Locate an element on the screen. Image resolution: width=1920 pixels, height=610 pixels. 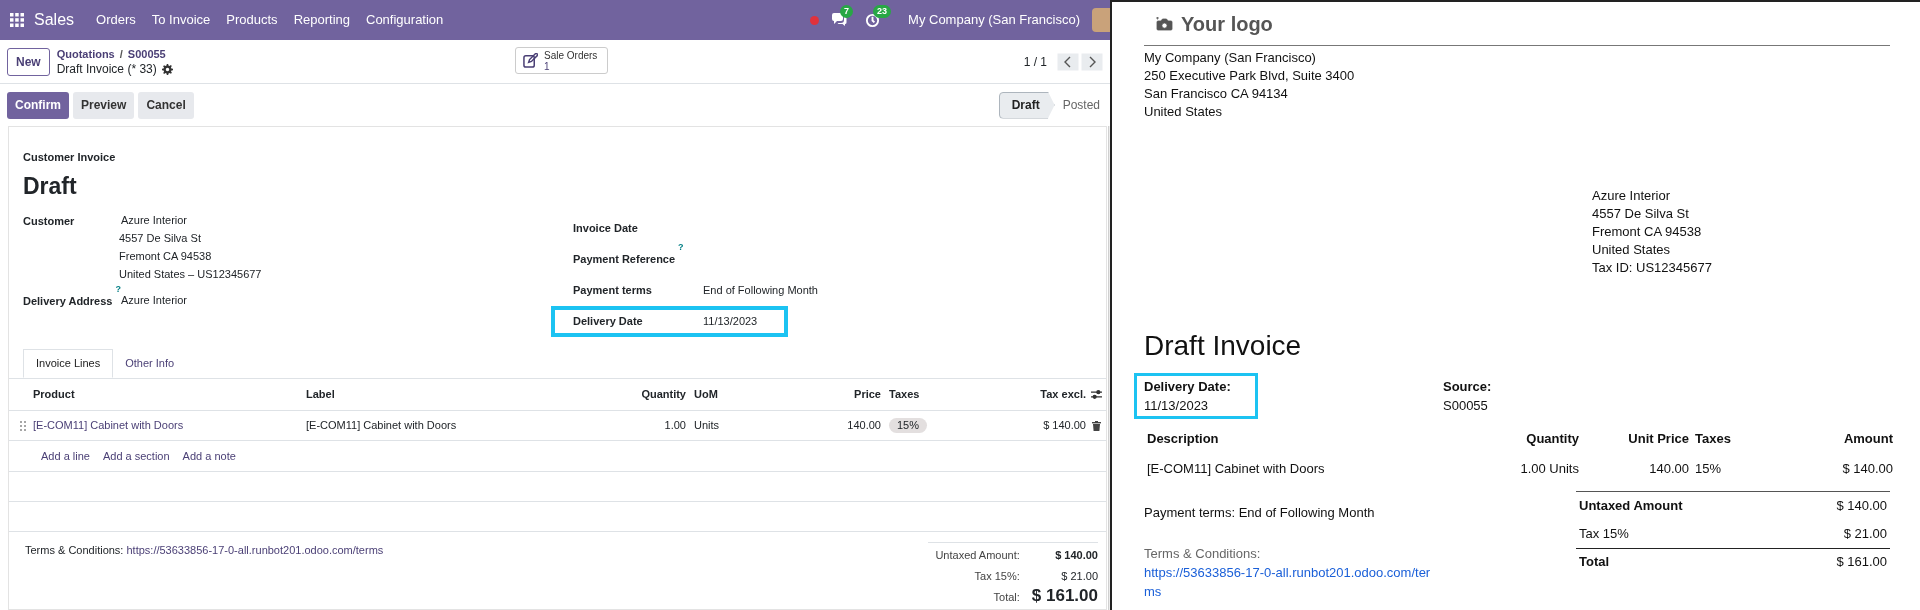
info-label: Source: is located at coordinates (1467, 387).